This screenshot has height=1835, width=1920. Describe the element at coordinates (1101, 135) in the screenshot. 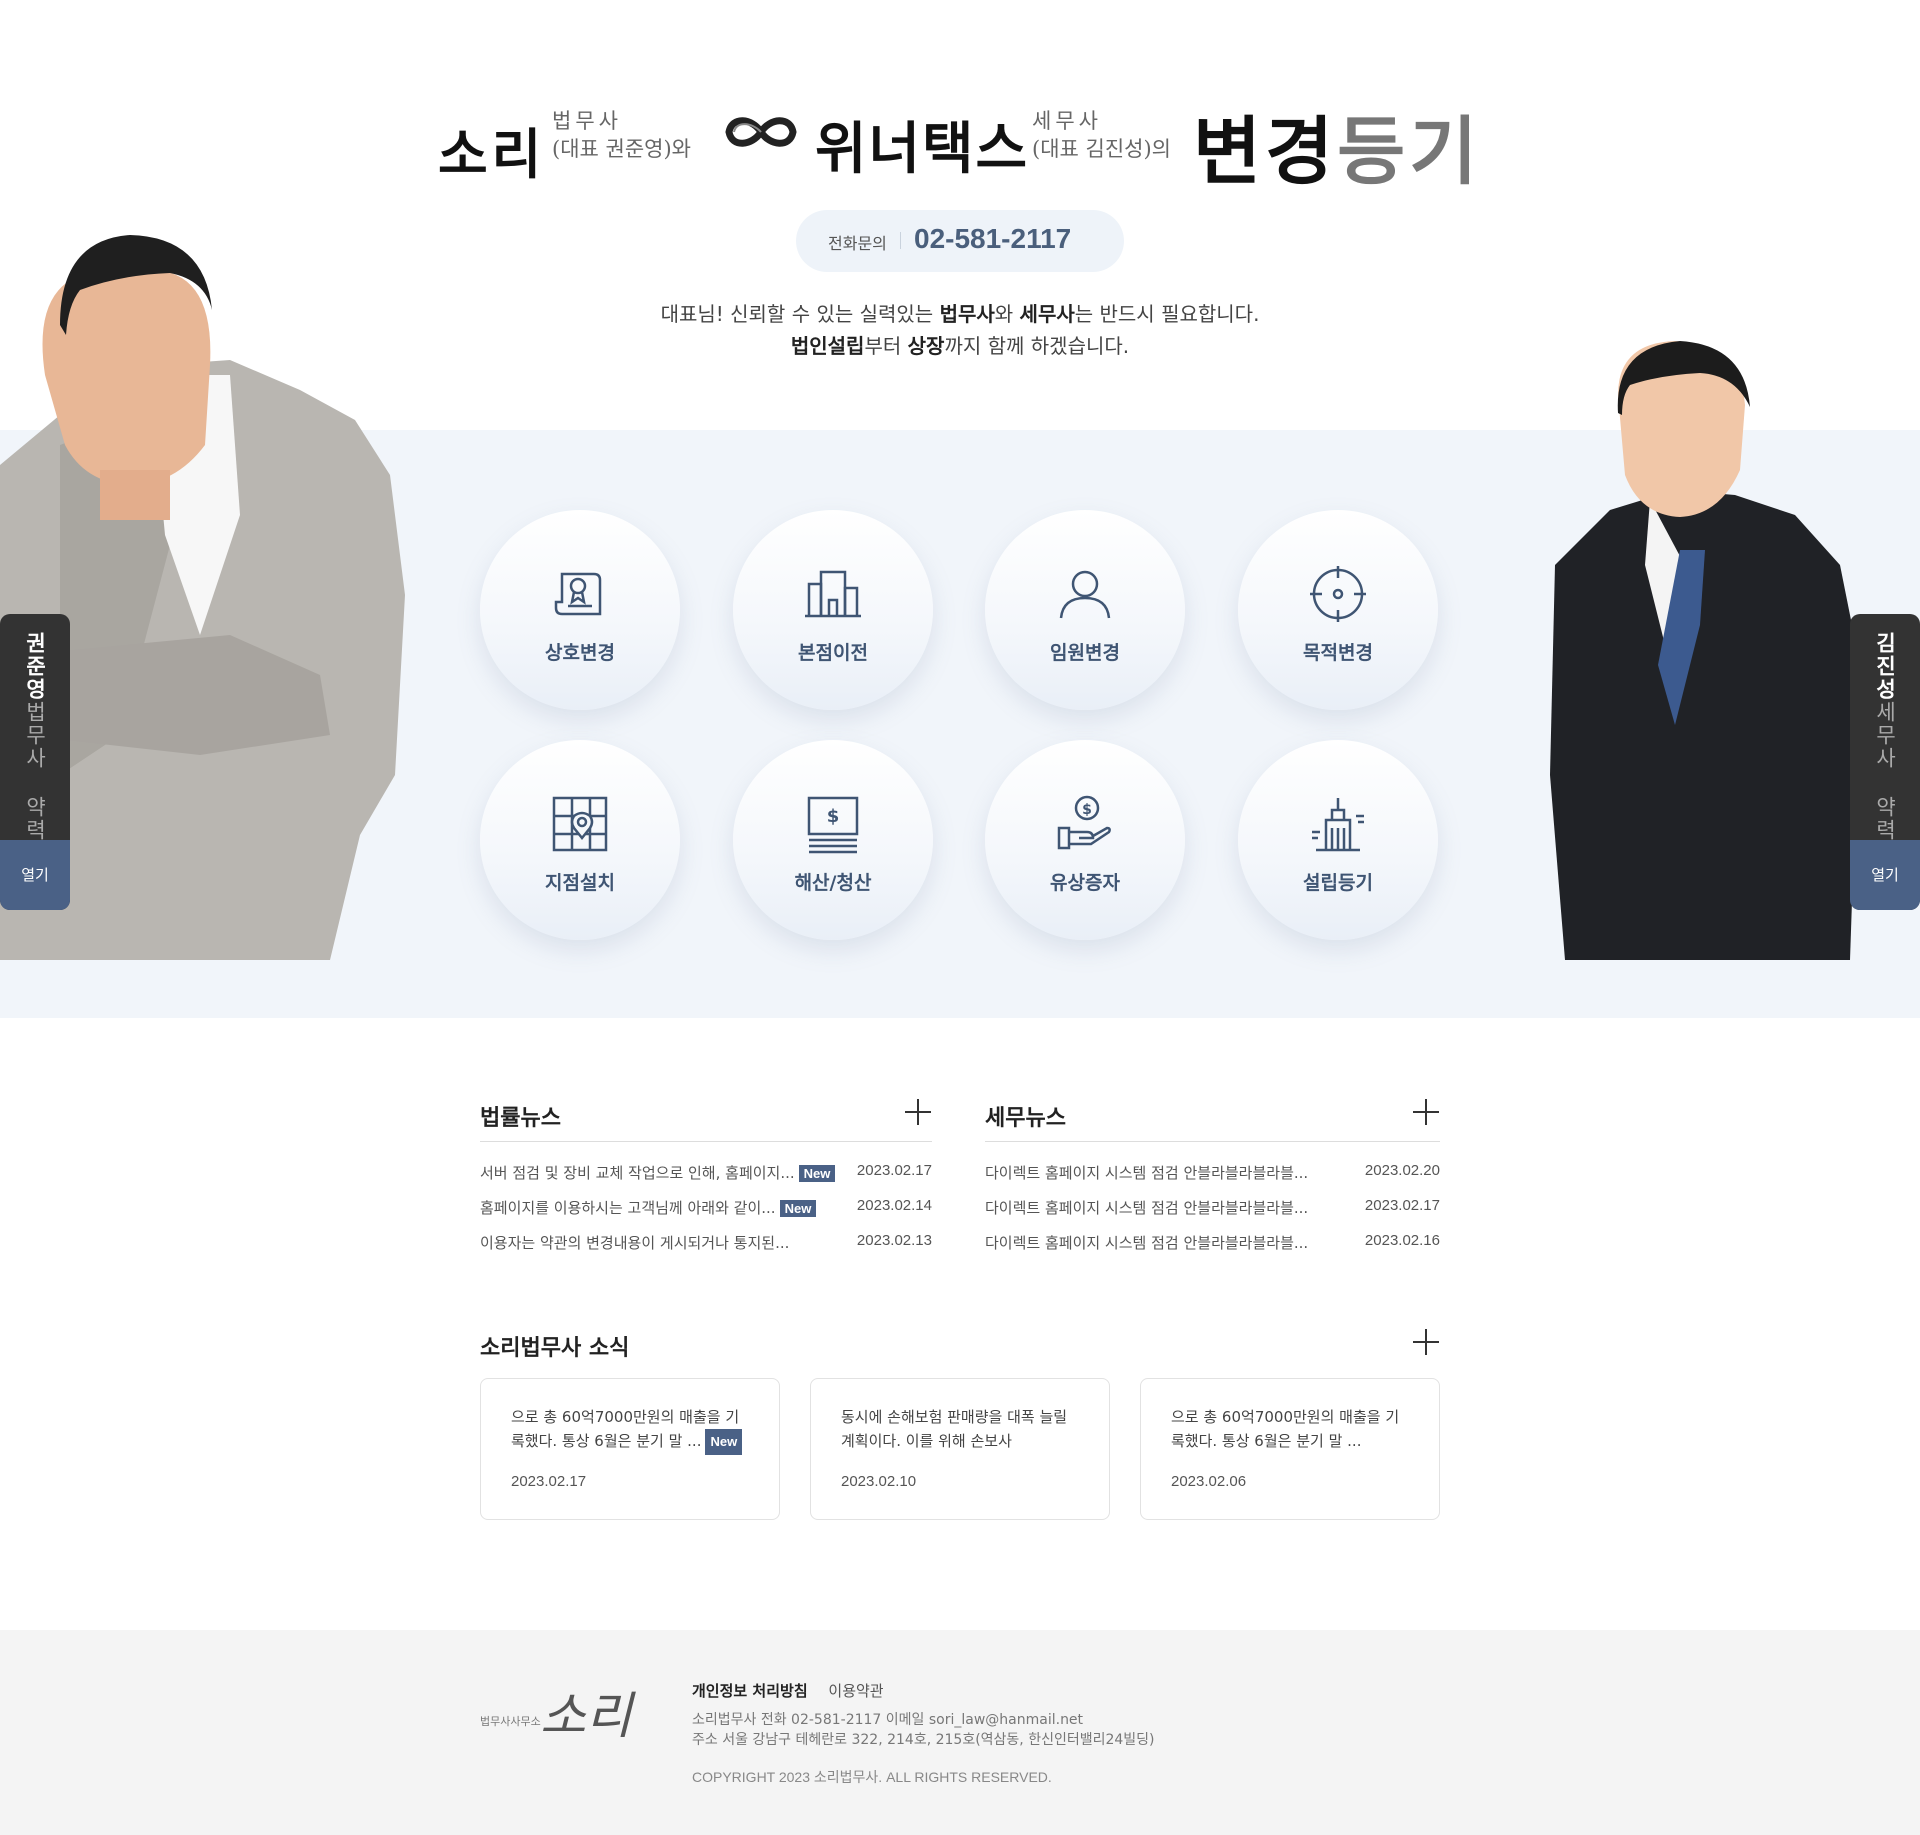

I see `brand-winnertax-sub: 세무사 (대표 김진성)의` at that location.